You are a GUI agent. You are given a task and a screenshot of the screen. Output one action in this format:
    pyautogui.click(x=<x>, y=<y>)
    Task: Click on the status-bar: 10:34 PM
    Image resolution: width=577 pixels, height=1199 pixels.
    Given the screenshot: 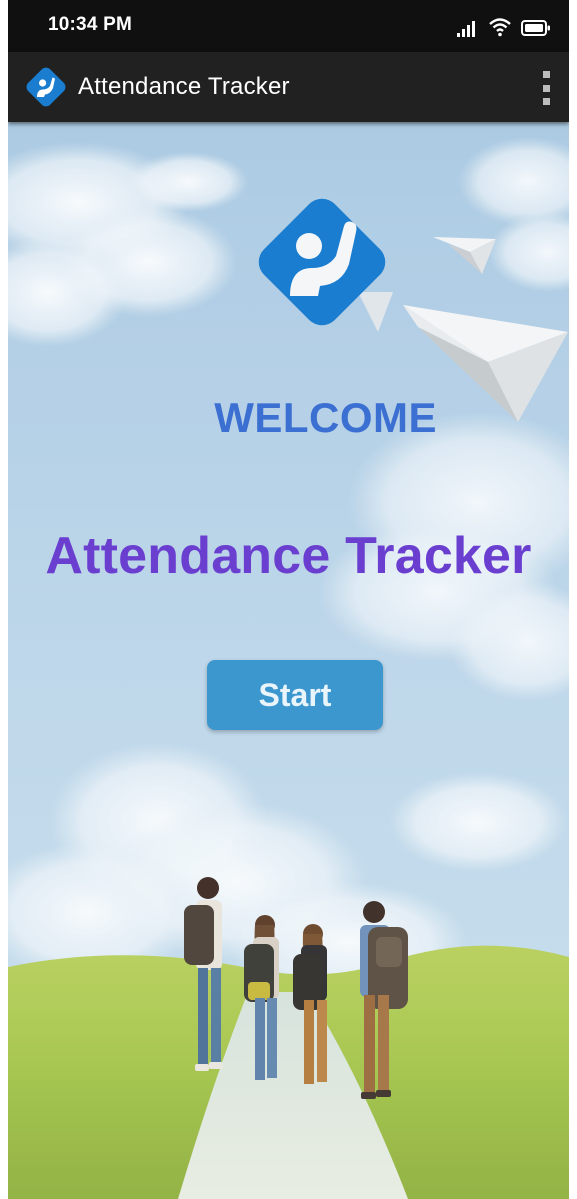 What is the action you would take?
    pyautogui.click(x=288, y=26)
    